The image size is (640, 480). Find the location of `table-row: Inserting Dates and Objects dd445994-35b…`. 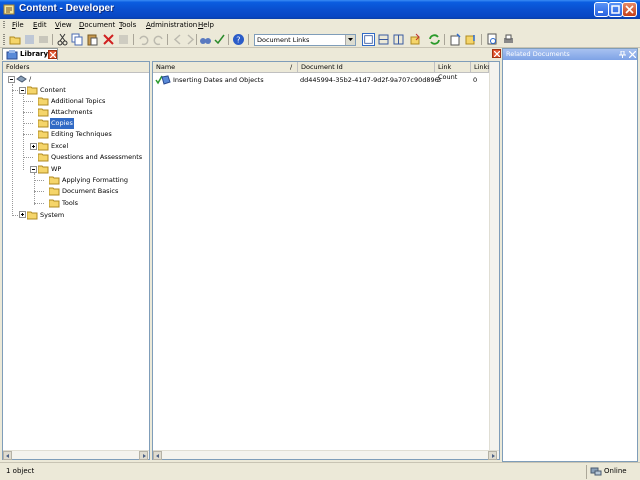

table-row: Inserting Dates and Objects dd445994-35b… is located at coordinates (321, 74).